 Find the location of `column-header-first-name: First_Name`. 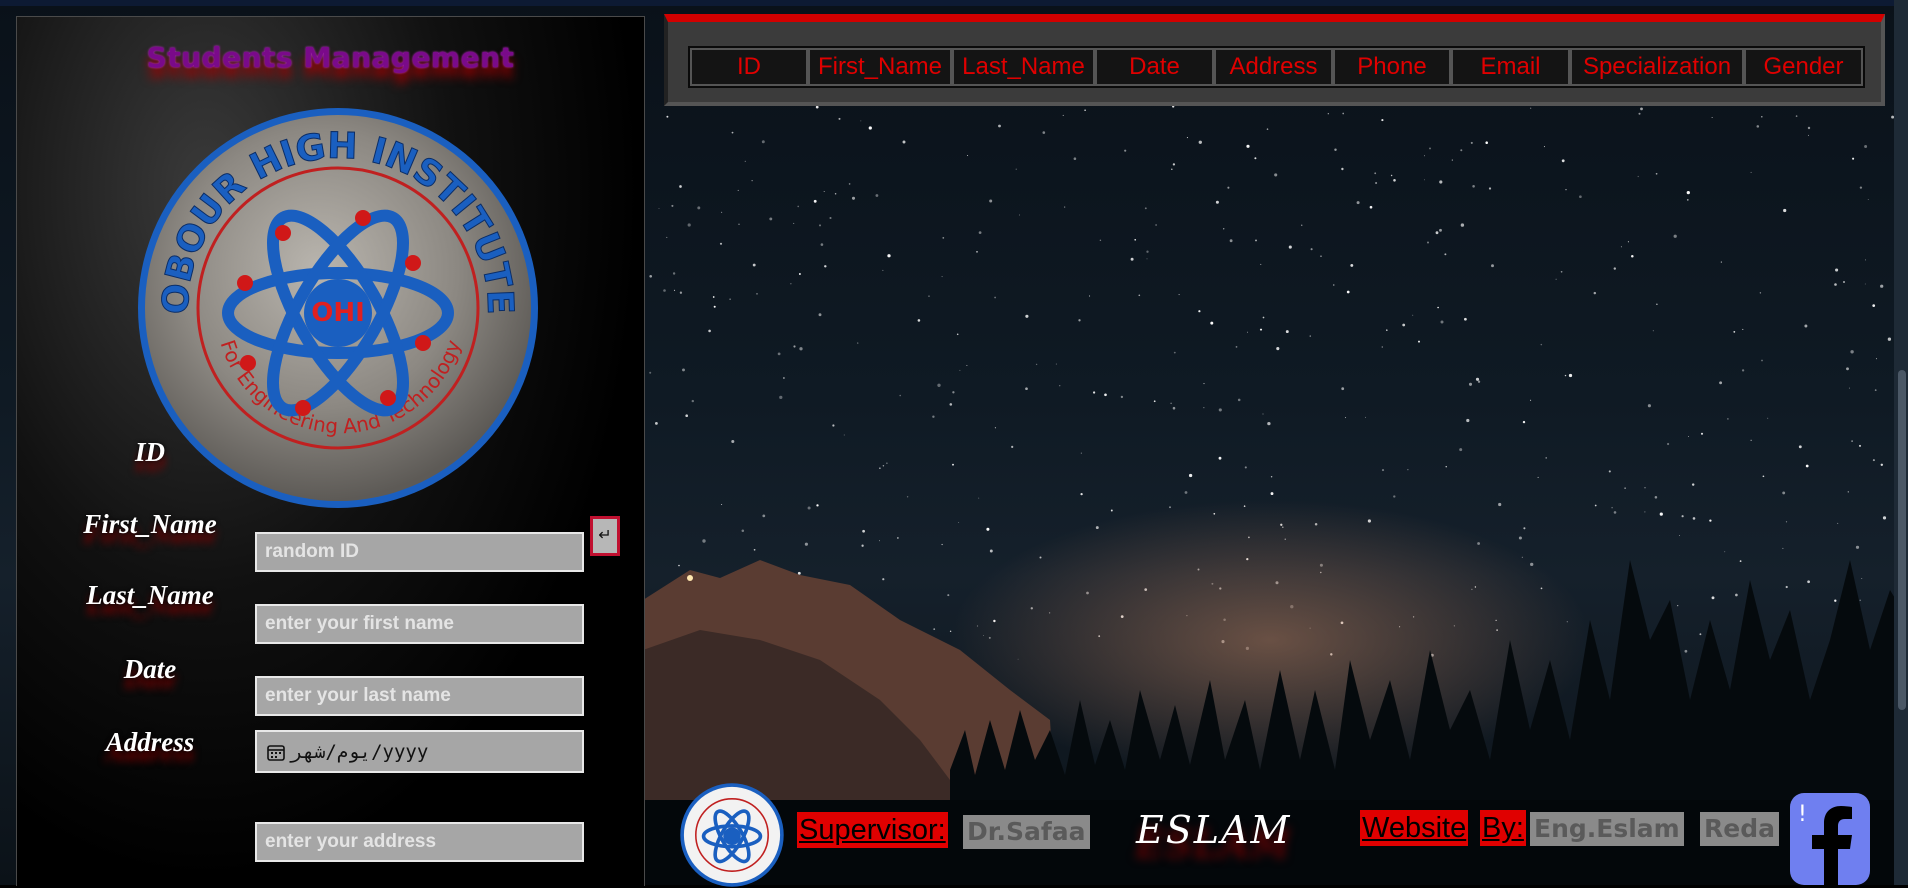

column-header-first-name: First_Name is located at coordinates (880, 67).